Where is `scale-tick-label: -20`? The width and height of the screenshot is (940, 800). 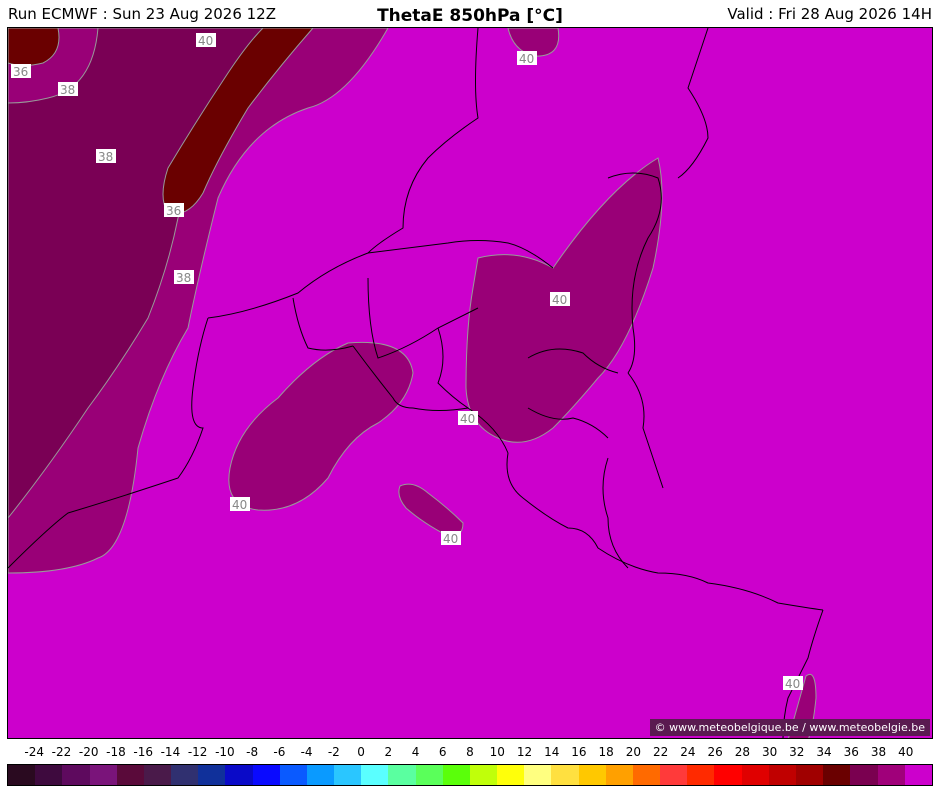 scale-tick-label: -20 is located at coordinates (88, 752).